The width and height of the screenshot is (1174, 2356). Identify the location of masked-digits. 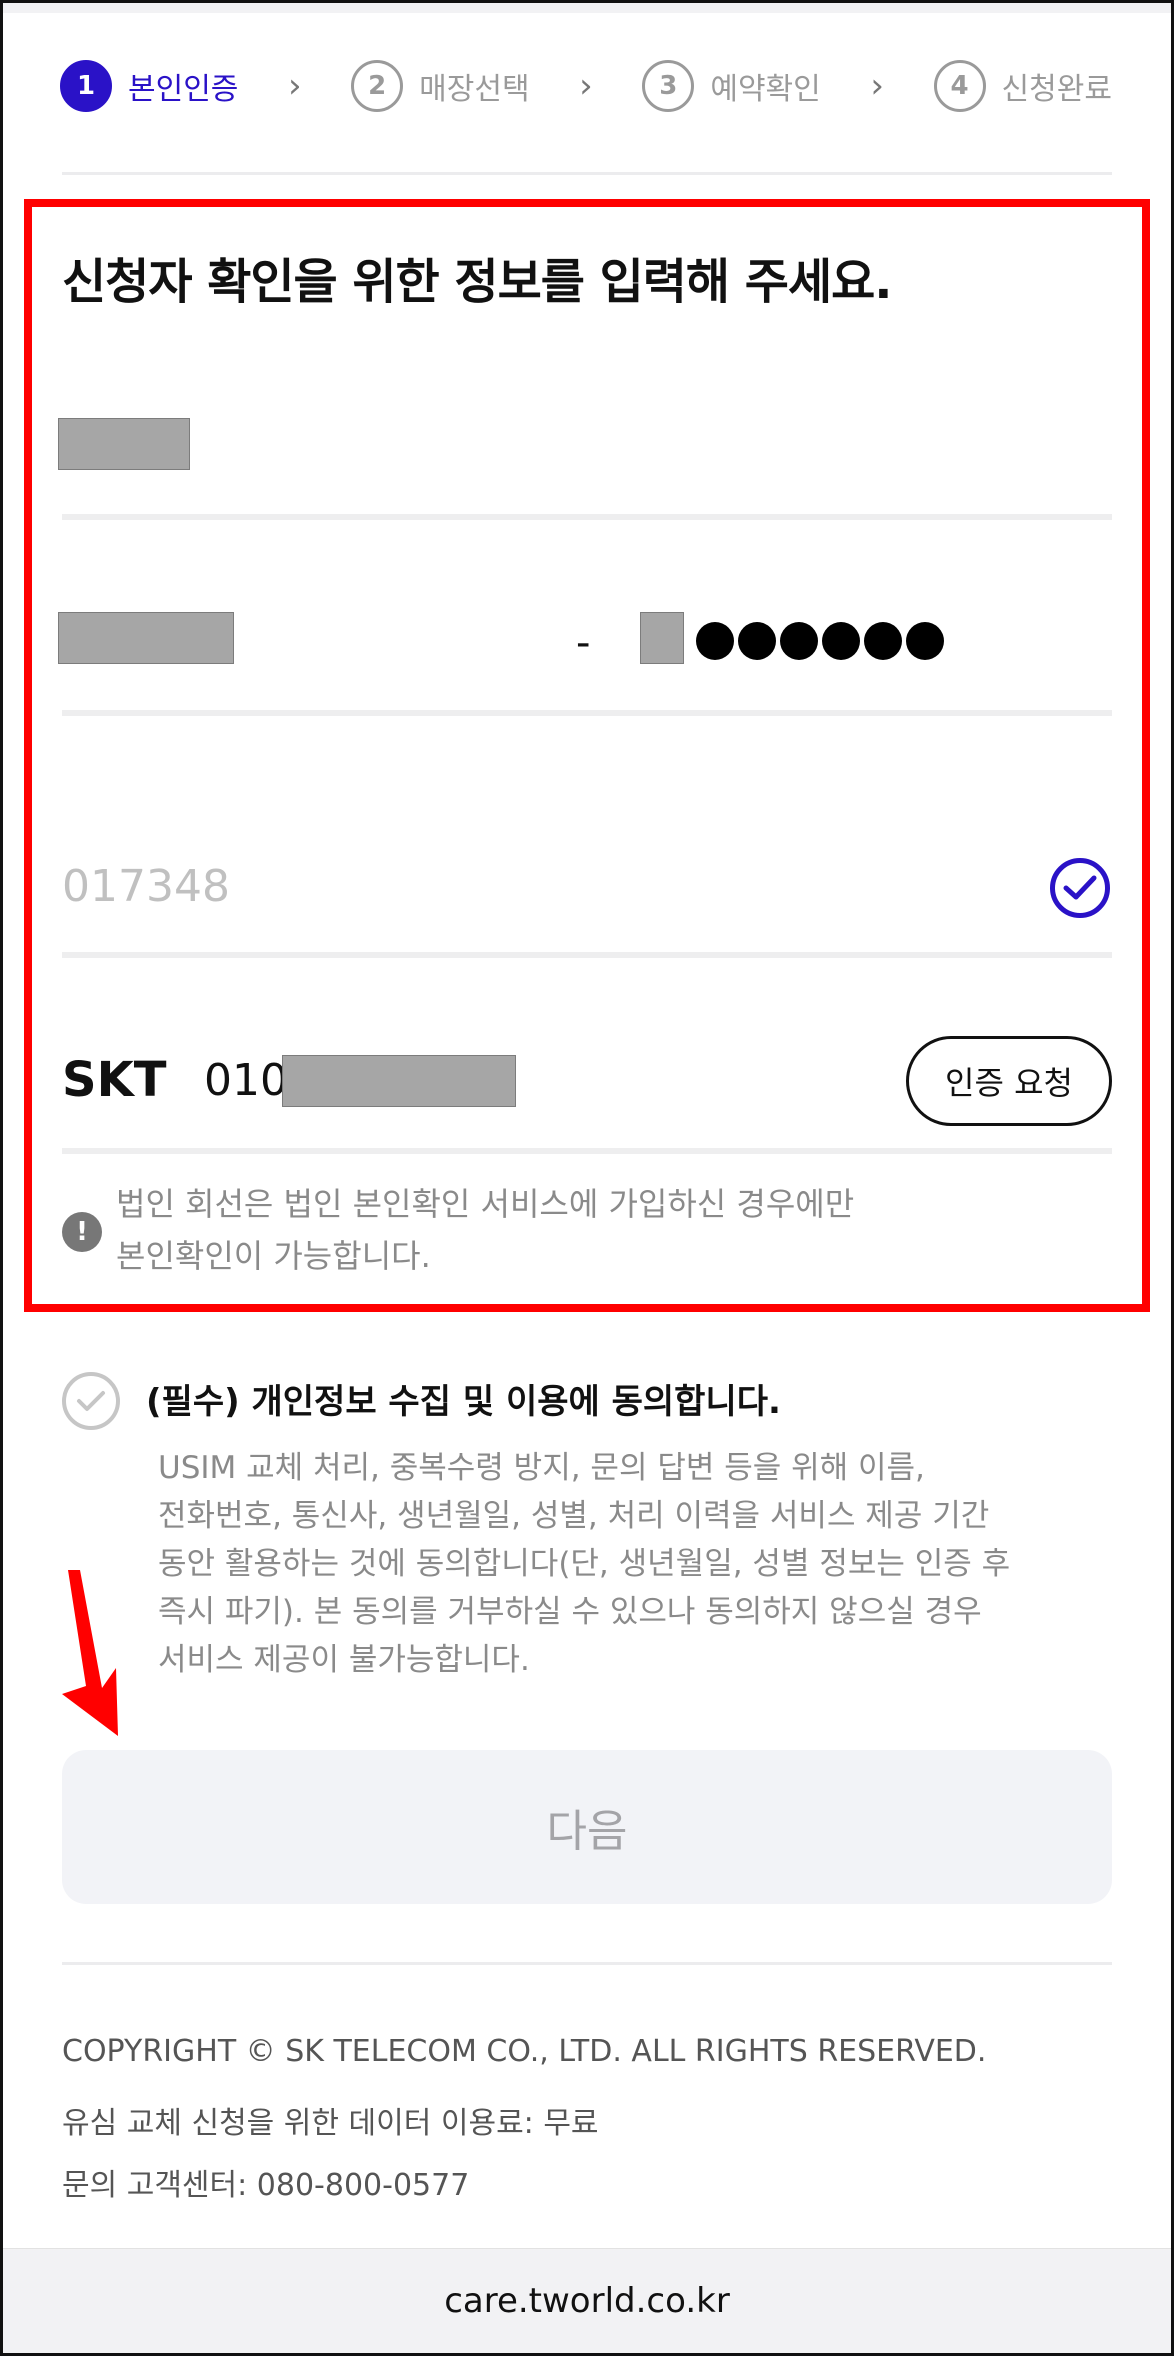
(820, 641).